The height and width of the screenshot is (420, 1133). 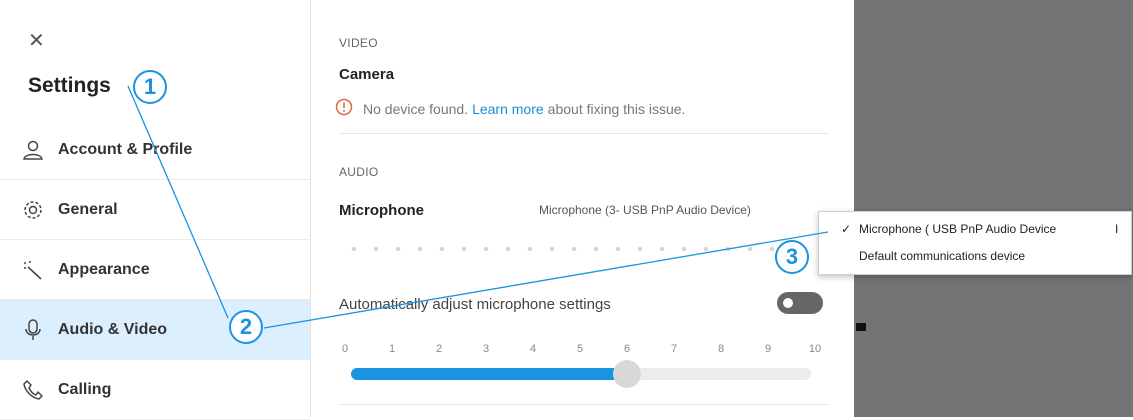 What do you see at coordinates (616, 108) in the screenshot?
I see `warning-text-after: about fixing this issue.` at bounding box center [616, 108].